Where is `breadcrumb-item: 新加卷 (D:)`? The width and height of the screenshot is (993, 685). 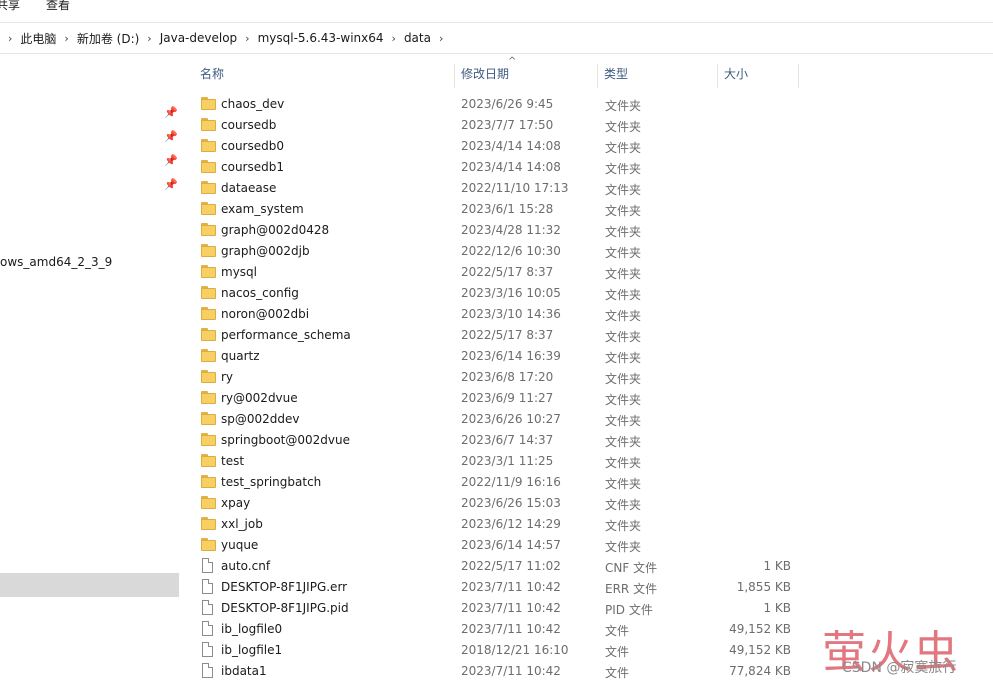 breadcrumb-item: 新加卷 (D:) is located at coordinates (108, 38).